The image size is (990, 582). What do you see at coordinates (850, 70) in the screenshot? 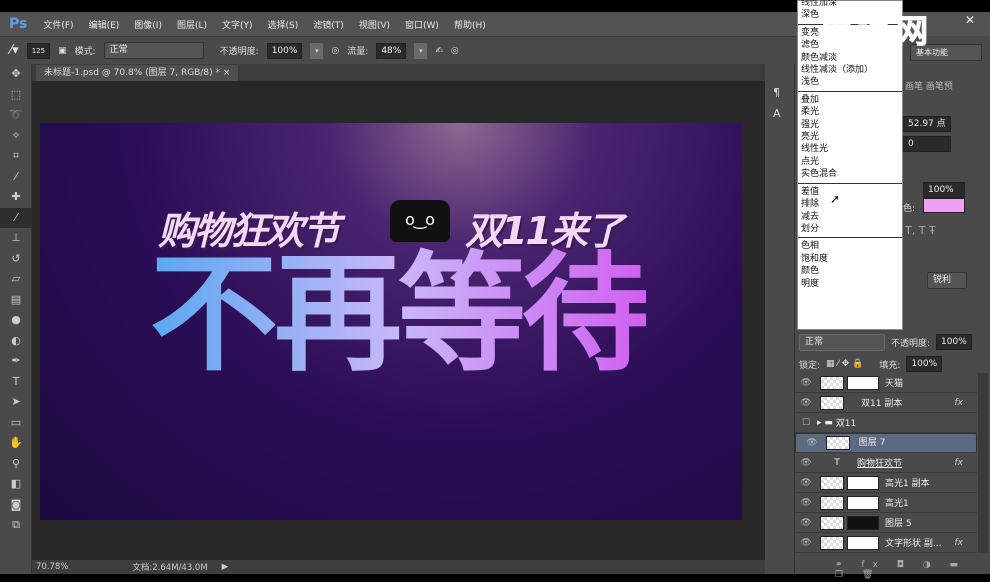
I see `menu-item: 线性减淡（添加）` at bounding box center [850, 70].